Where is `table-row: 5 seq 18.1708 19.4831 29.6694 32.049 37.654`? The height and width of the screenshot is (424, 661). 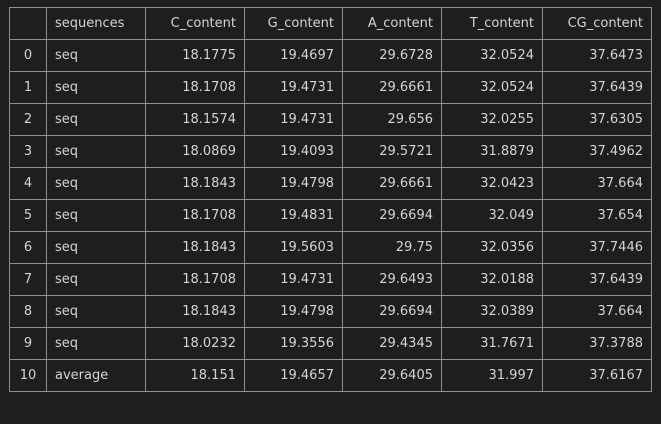 table-row: 5 seq 18.1708 19.4831 29.6694 32.049 37.654 is located at coordinates (330, 215).